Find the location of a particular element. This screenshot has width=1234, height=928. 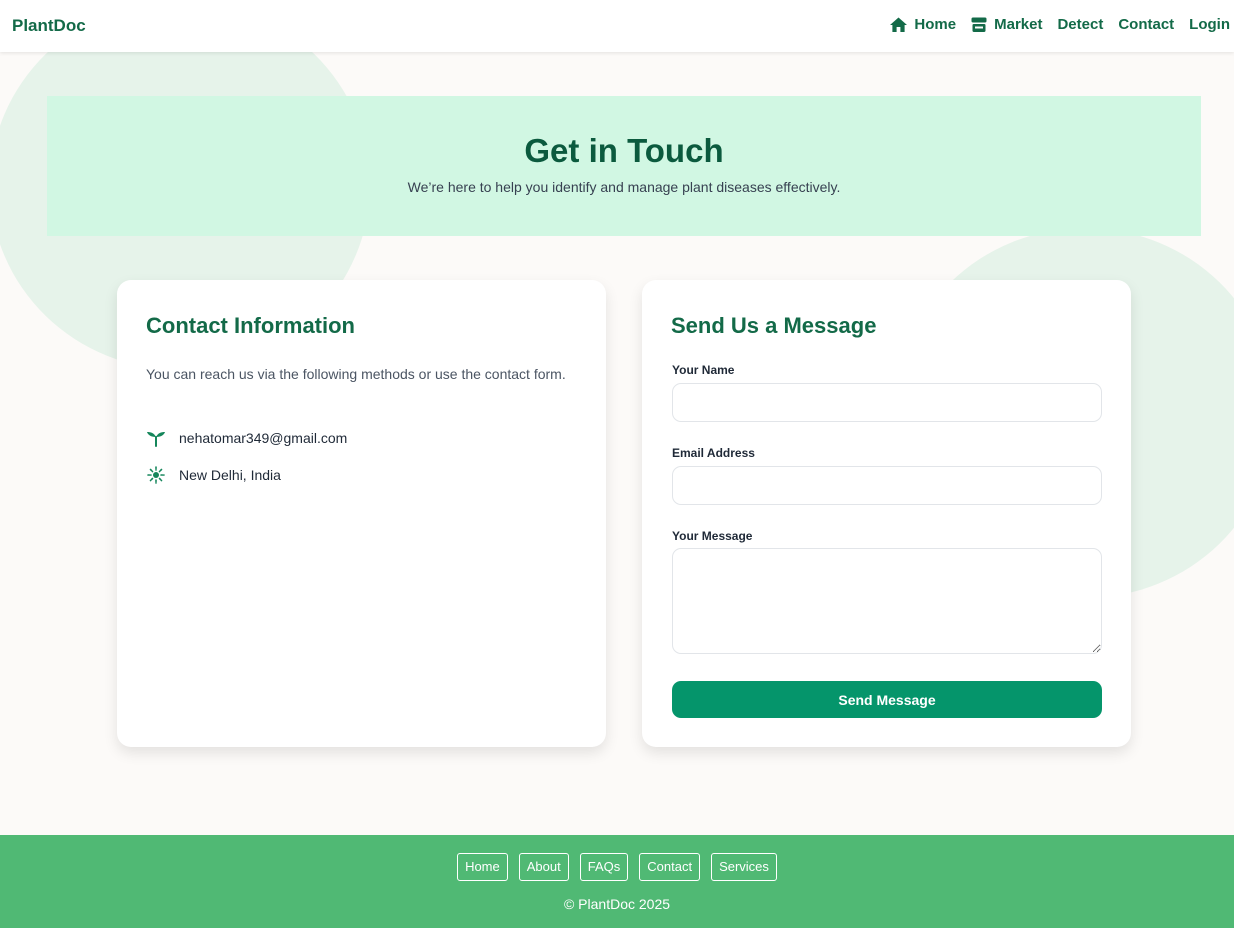

contact-location: New Delhi, India is located at coordinates (230, 475).